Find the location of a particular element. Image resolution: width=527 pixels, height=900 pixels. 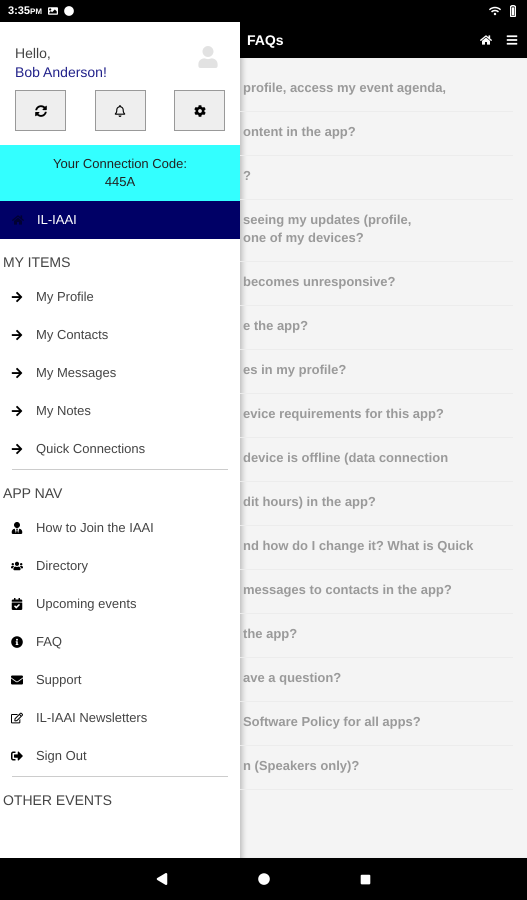

menu-item: FAQ is located at coordinates (120, 642).